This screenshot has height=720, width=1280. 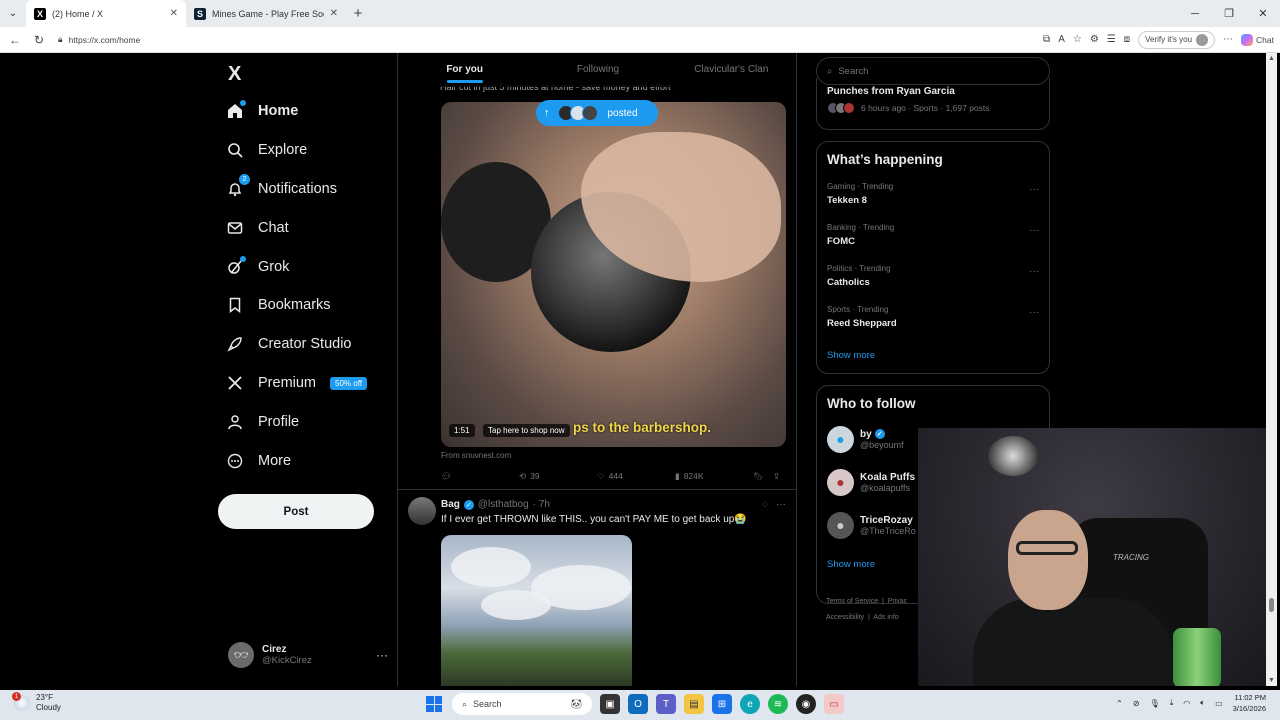 I want to click on nav-explore: Explore, so click(x=266, y=150).